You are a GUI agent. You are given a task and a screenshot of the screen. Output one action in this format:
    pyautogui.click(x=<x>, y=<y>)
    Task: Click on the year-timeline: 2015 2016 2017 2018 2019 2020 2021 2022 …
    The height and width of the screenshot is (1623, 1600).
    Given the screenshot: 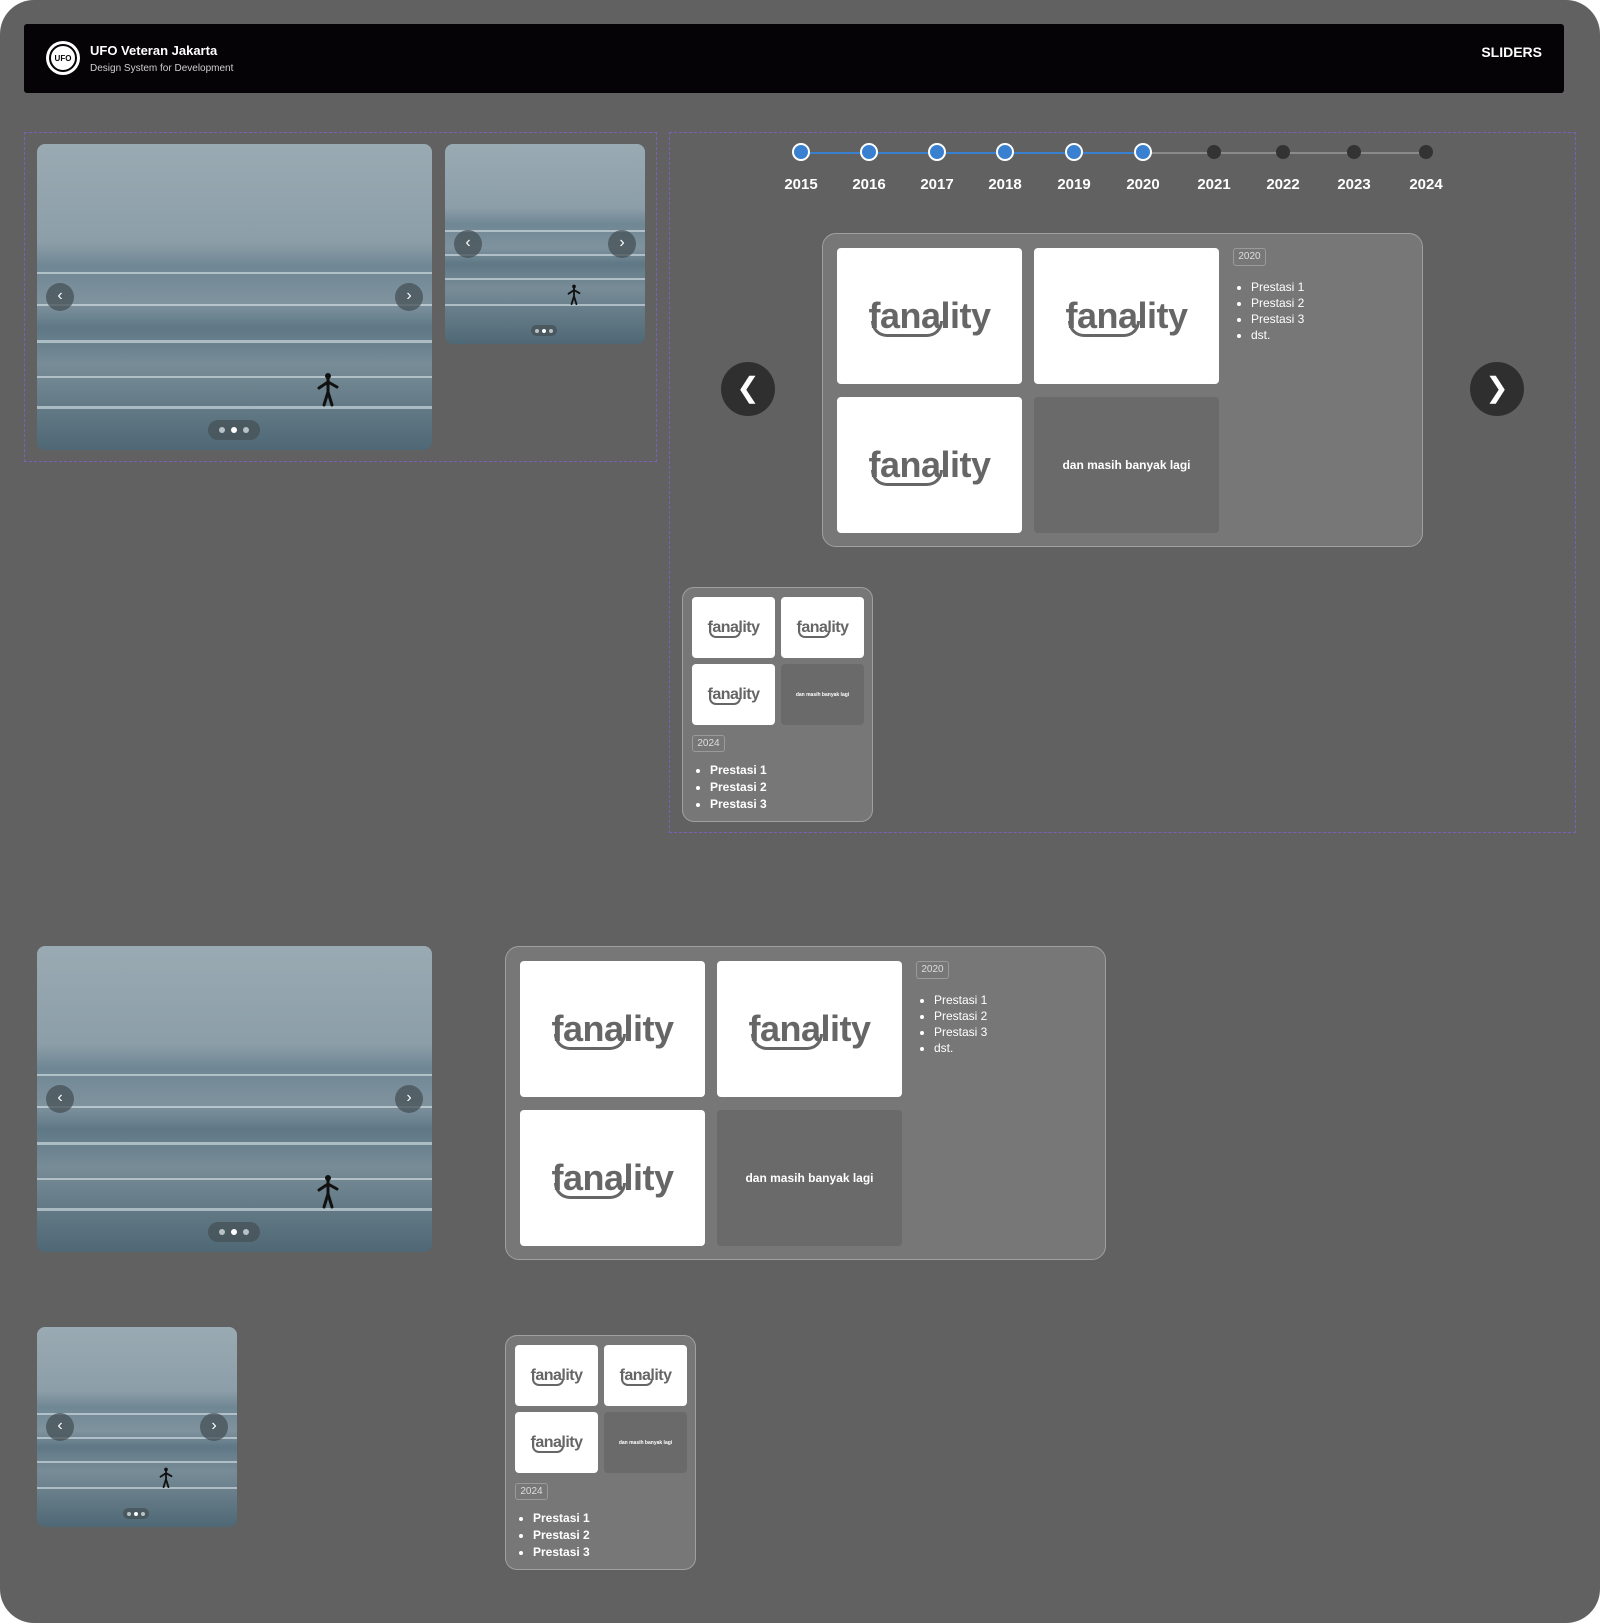 What is the action you would take?
    pyautogui.click(x=1113, y=173)
    